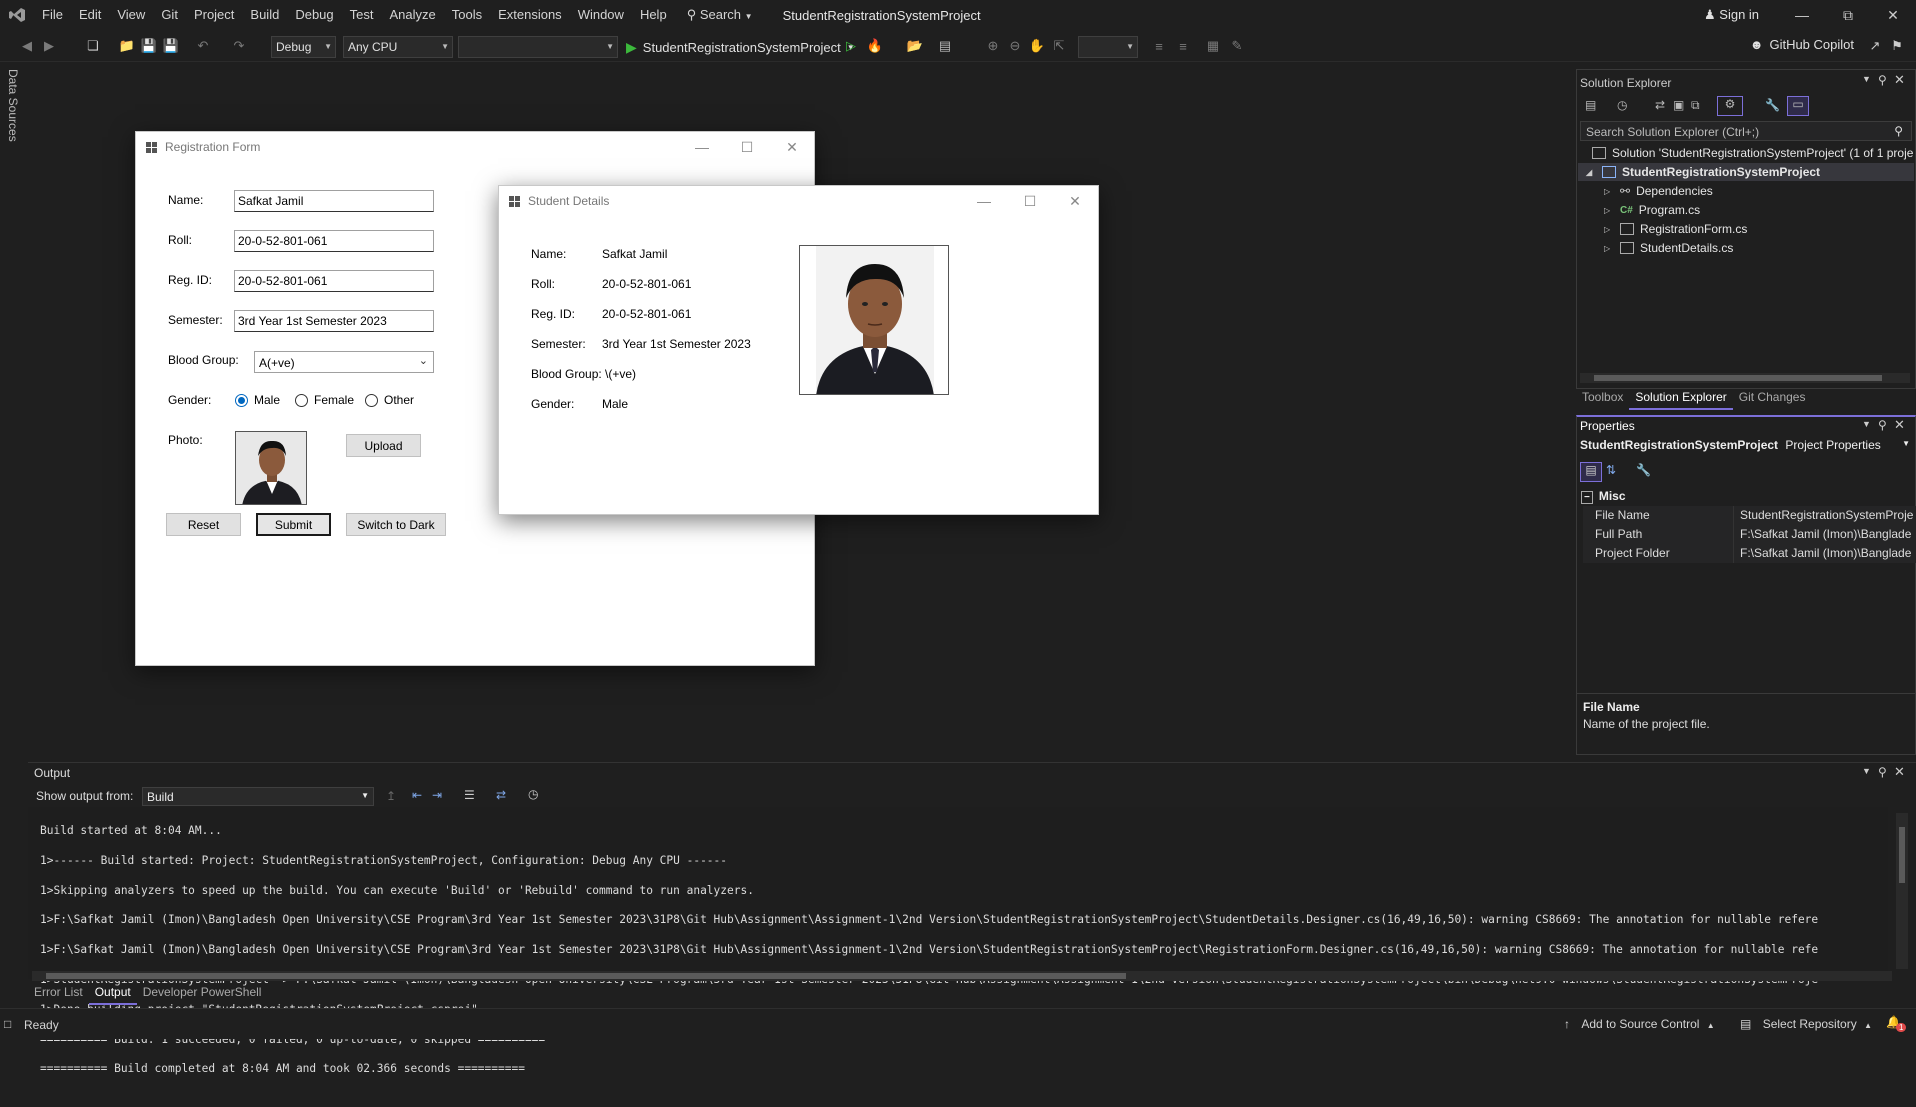  I want to click on word-wrap-icon: ⇄, so click(501, 795).